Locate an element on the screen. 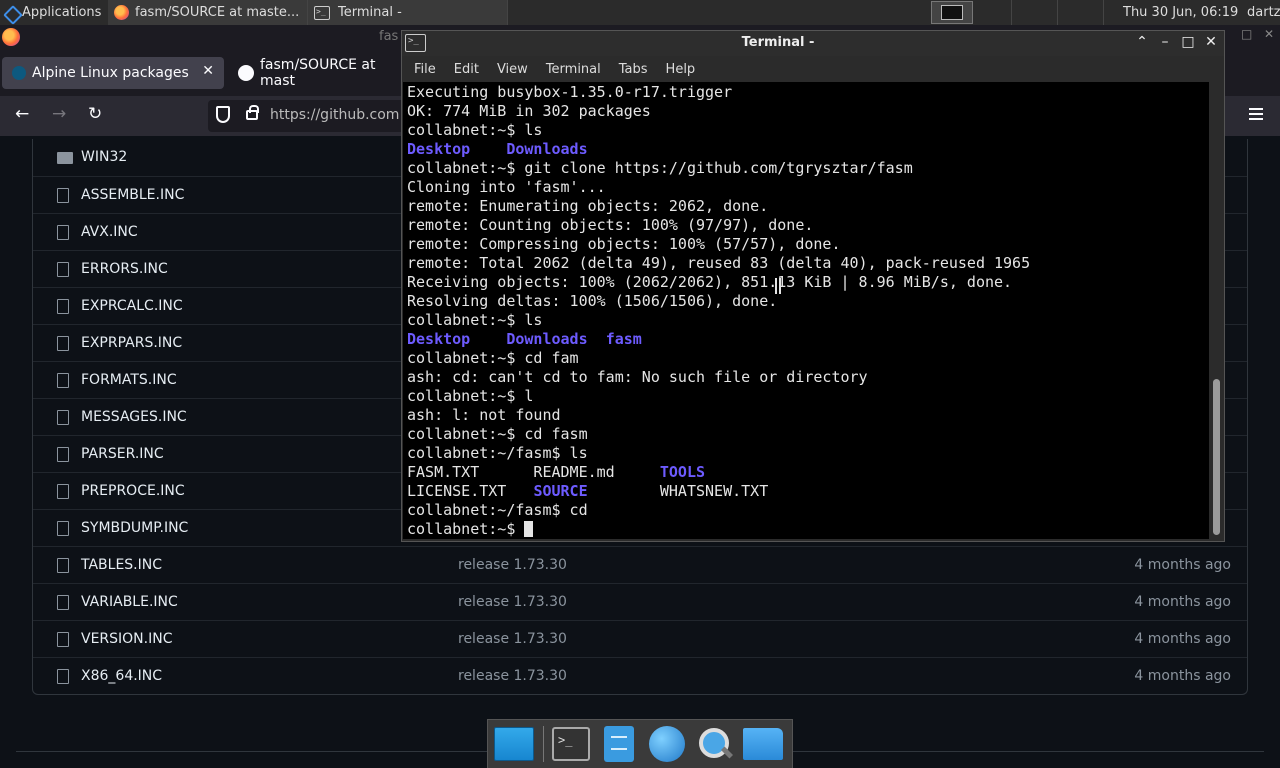  file-name-link: FORMATS.INC is located at coordinates (129, 380).